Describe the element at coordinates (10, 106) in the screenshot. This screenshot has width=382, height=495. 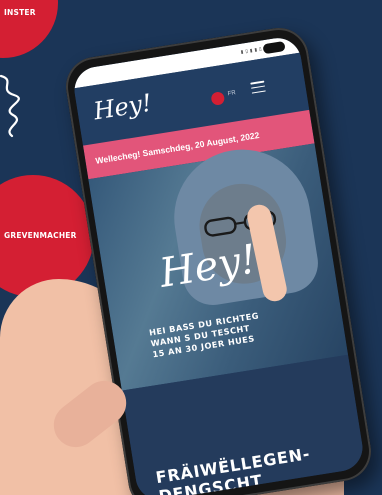
I see `squiggle-icon` at that location.